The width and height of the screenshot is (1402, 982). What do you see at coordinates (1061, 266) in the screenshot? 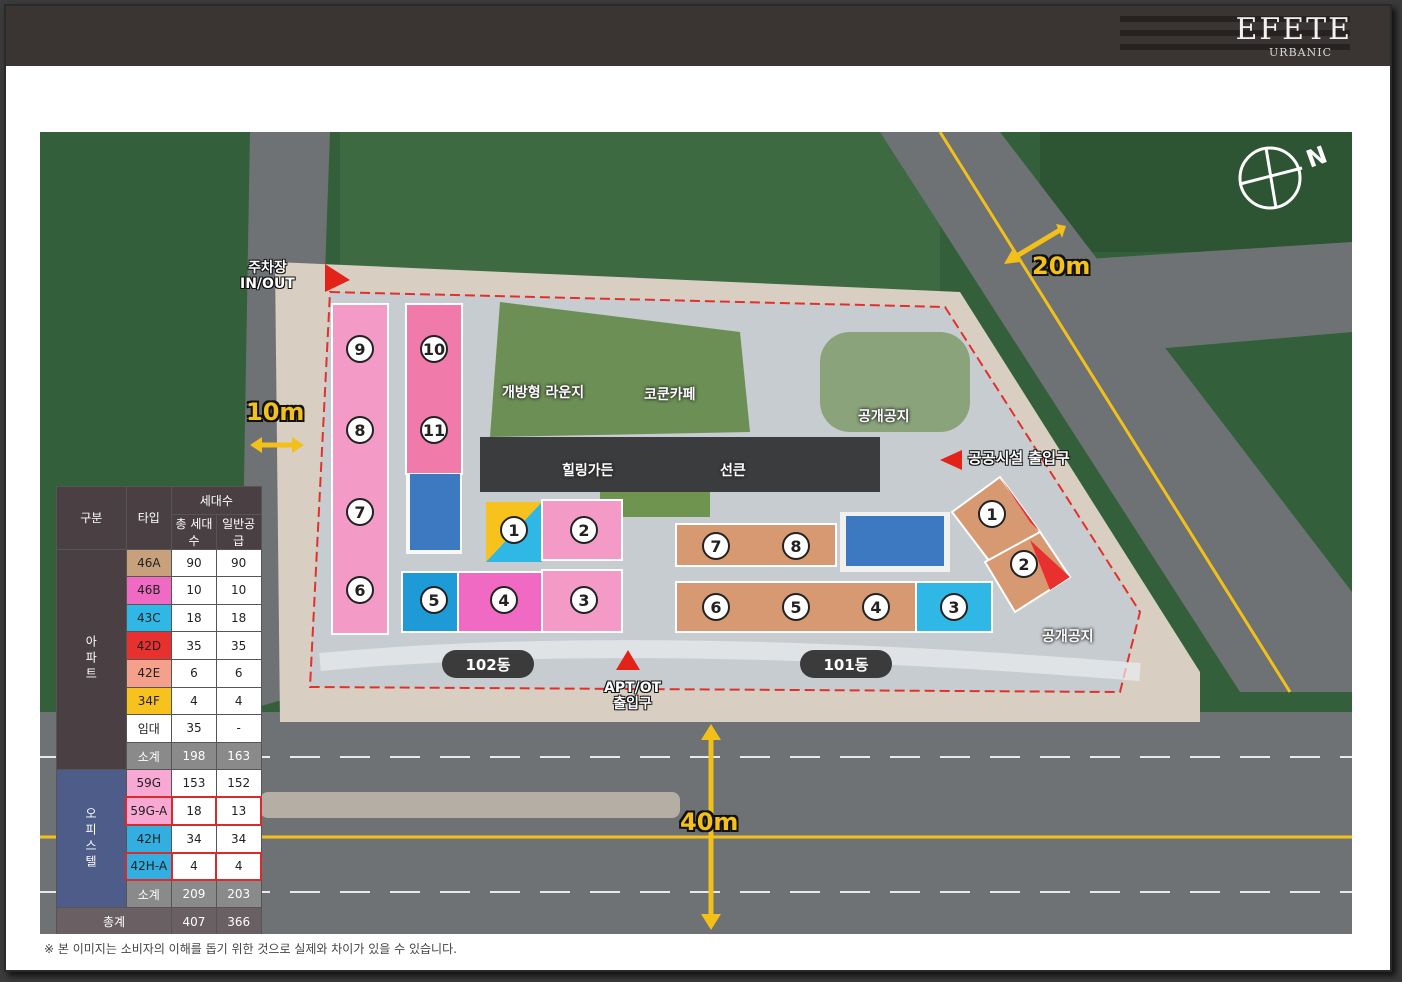
I see `road-top-width: 20m` at bounding box center [1061, 266].